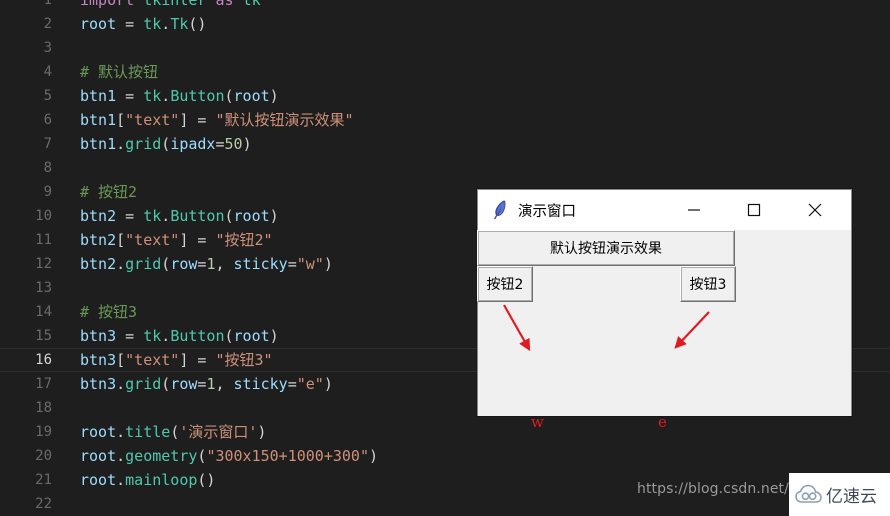 The width and height of the screenshot is (890, 516). Describe the element at coordinates (445, 48) in the screenshot. I see `code-line: 3` at that location.